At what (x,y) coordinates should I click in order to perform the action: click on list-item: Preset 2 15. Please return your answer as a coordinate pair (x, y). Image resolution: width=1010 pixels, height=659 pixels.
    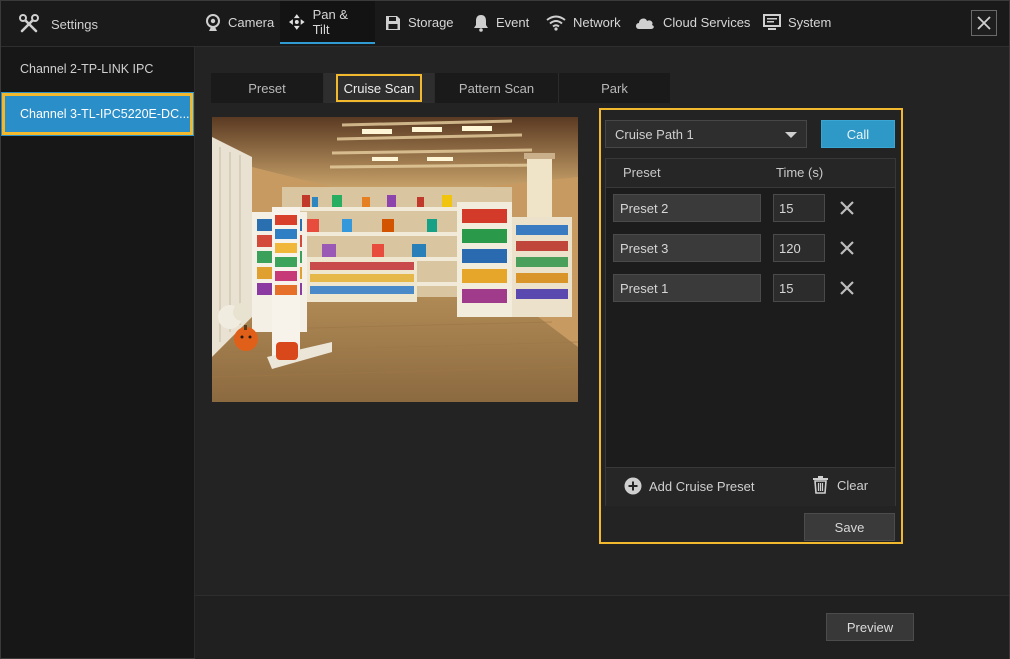
    Looking at the image, I should click on (750, 208).